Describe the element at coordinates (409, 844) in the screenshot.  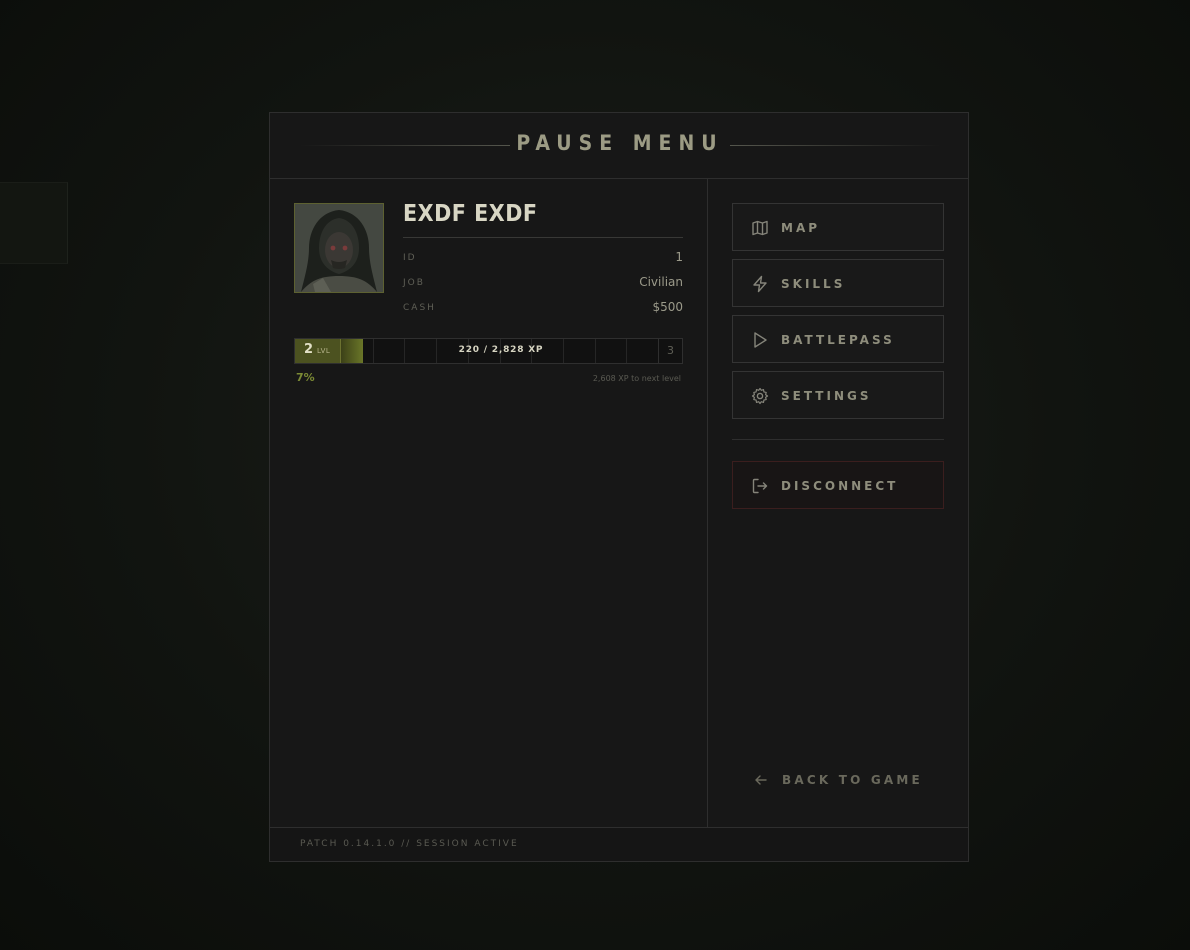
I see `patch-version: PATCH 0.14.1.0 // SESSION ACTIVE` at that location.